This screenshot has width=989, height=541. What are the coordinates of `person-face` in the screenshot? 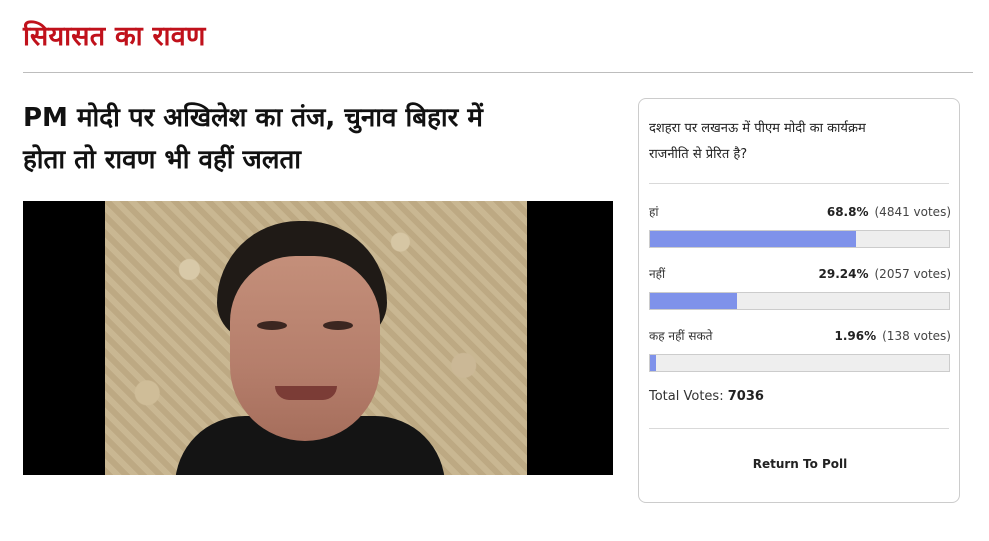 It's located at (305, 348).